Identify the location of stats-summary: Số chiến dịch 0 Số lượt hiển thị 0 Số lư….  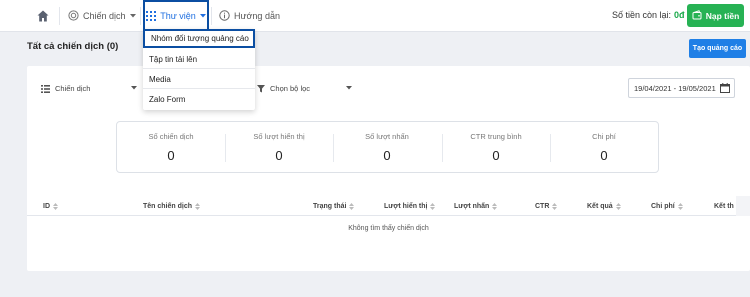
(387, 147).